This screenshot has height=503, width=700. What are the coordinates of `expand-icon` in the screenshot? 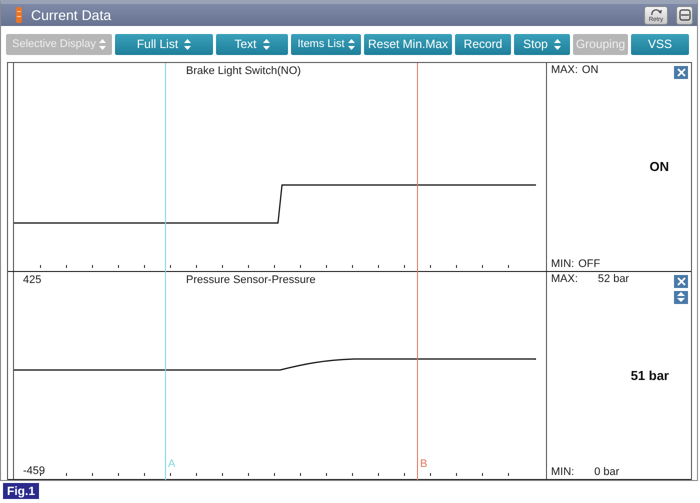 It's located at (681, 297).